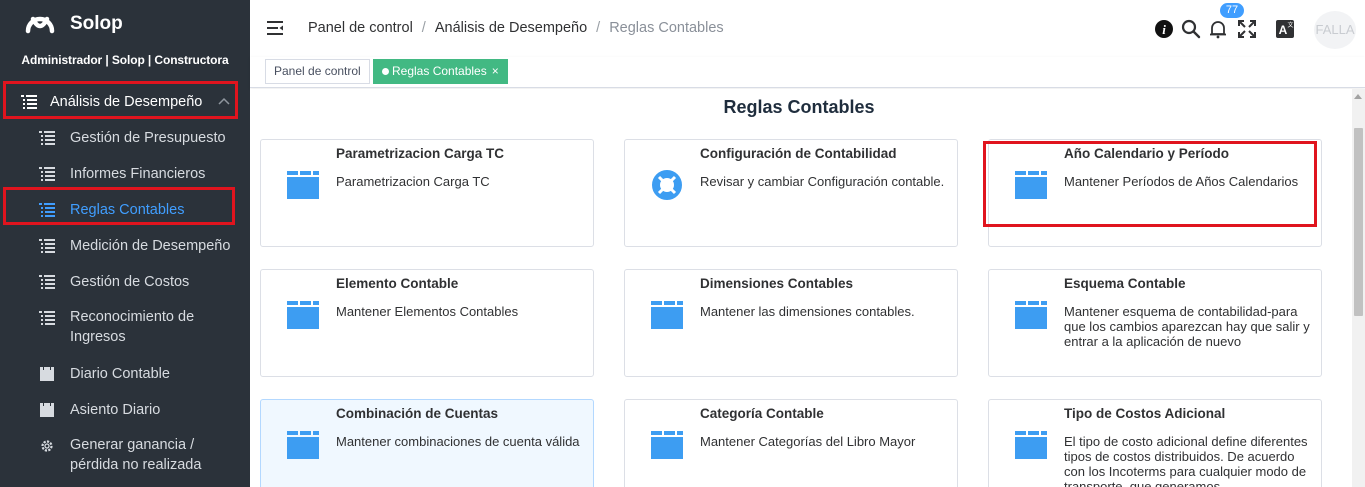 This screenshot has width=1365, height=487. I want to click on sidebar-item-label: Medición de Desempeño, so click(150, 246).